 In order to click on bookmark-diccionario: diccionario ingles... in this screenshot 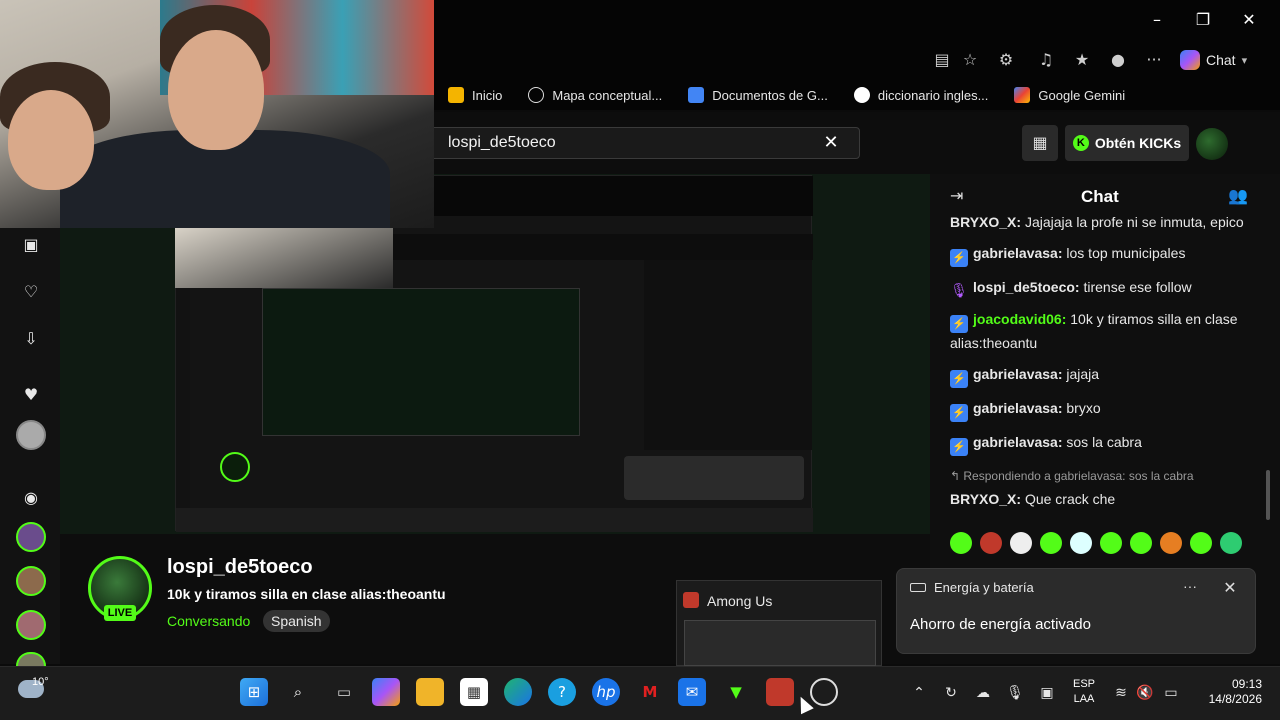, I will do `click(920, 95)`.